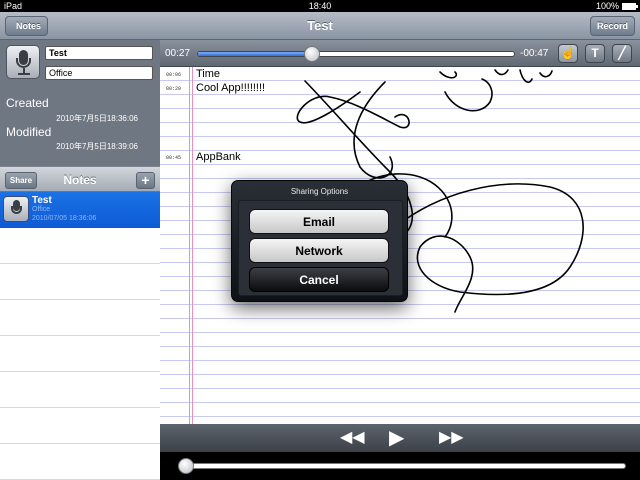 The image size is (640, 480). I want to click on hand-tool-button: ☝, so click(568, 53).